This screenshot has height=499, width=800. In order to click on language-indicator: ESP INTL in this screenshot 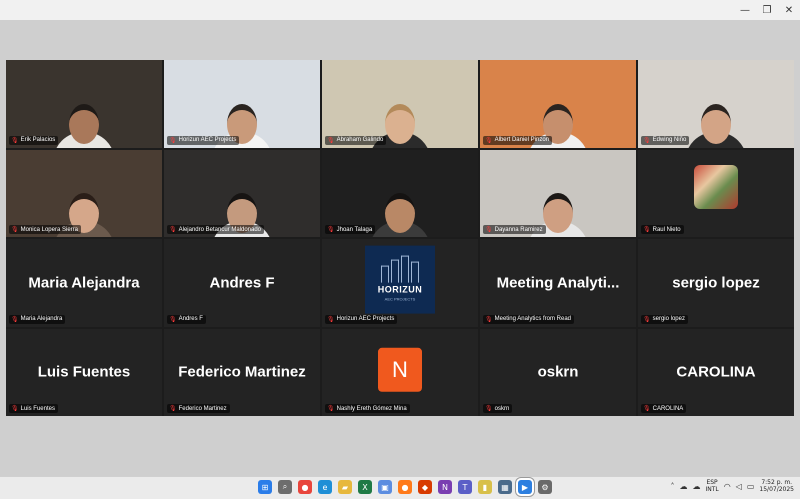, I will do `click(711, 486)`.